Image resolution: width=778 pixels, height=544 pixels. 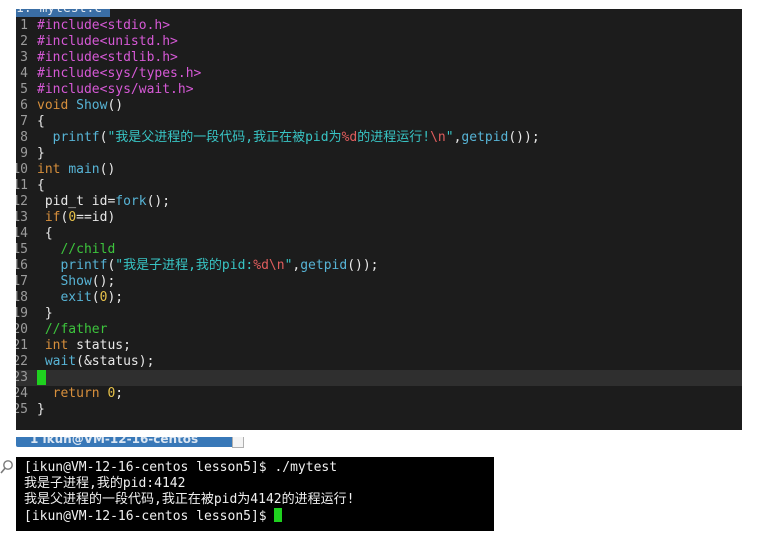 I want to click on code-line: 3 #include<stdlib.h>, so click(x=379, y=58).